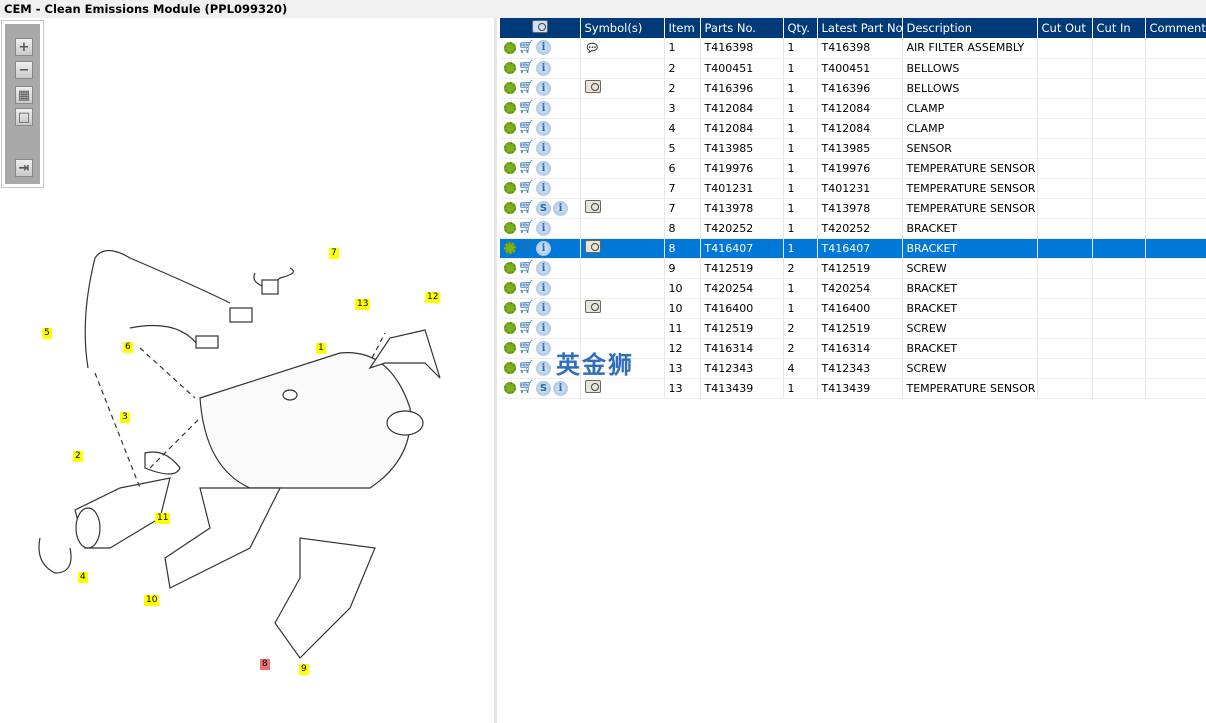 This screenshot has width=1206, height=723. Describe the element at coordinates (125, 417) in the screenshot. I see `callout-3: 3` at that location.